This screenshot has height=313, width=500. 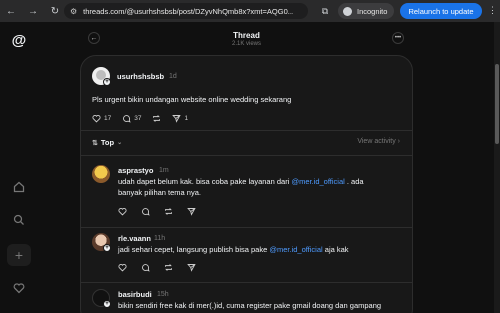 I want to click on scrollbar, so click(x=497, y=167).